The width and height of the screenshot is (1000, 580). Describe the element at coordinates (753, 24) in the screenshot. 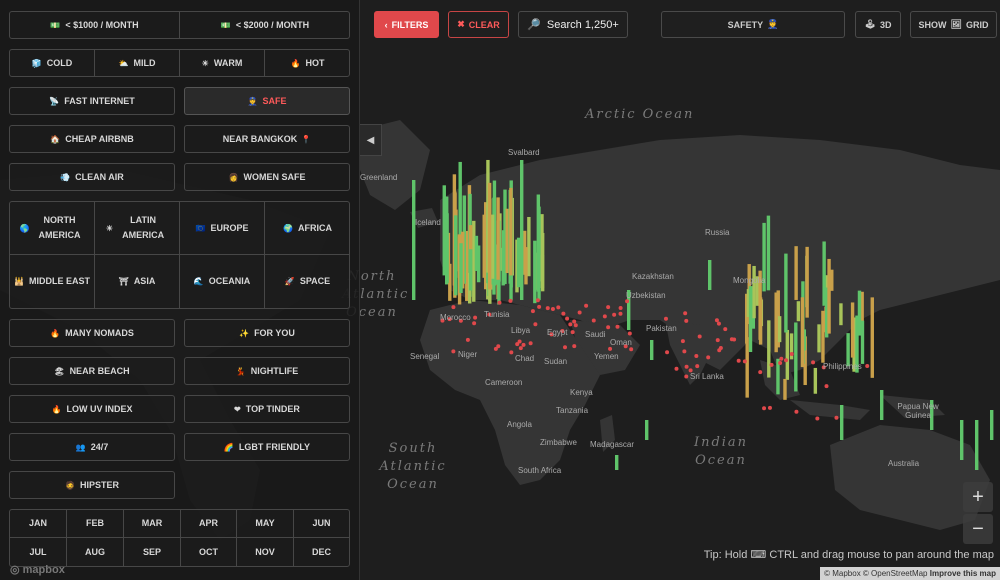

I see `sort-safety-button: SAFETY 👮` at that location.